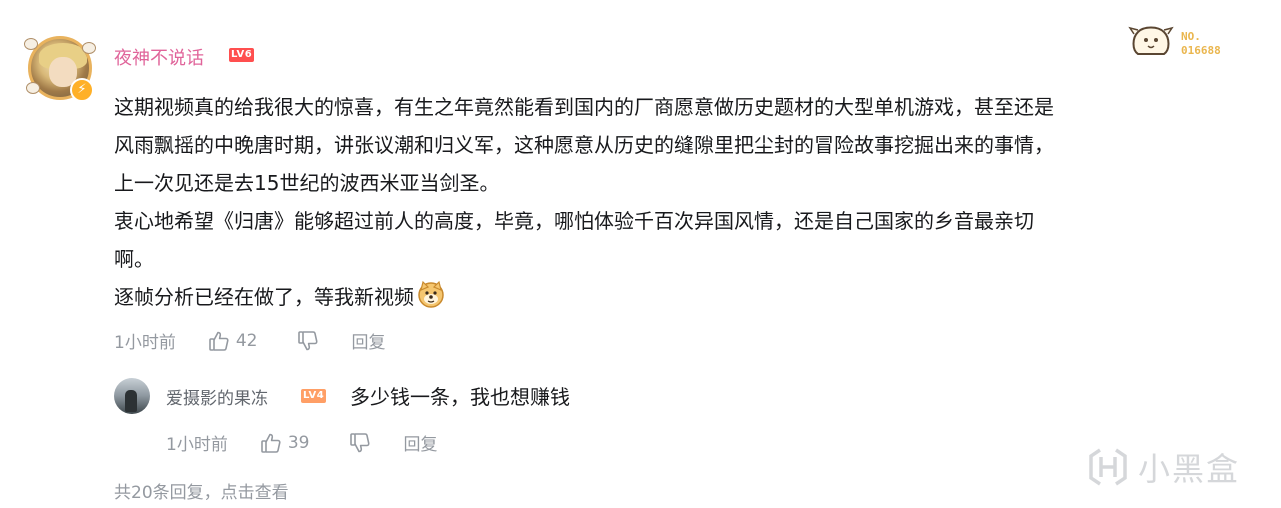 This screenshot has height=508, width=1281. I want to click on level-badge: LV4, so click(314, 396).